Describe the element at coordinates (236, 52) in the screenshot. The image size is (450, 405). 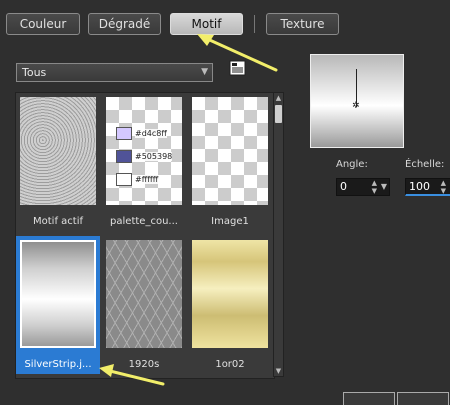
I see `annotation-arrow-tab` at that location.